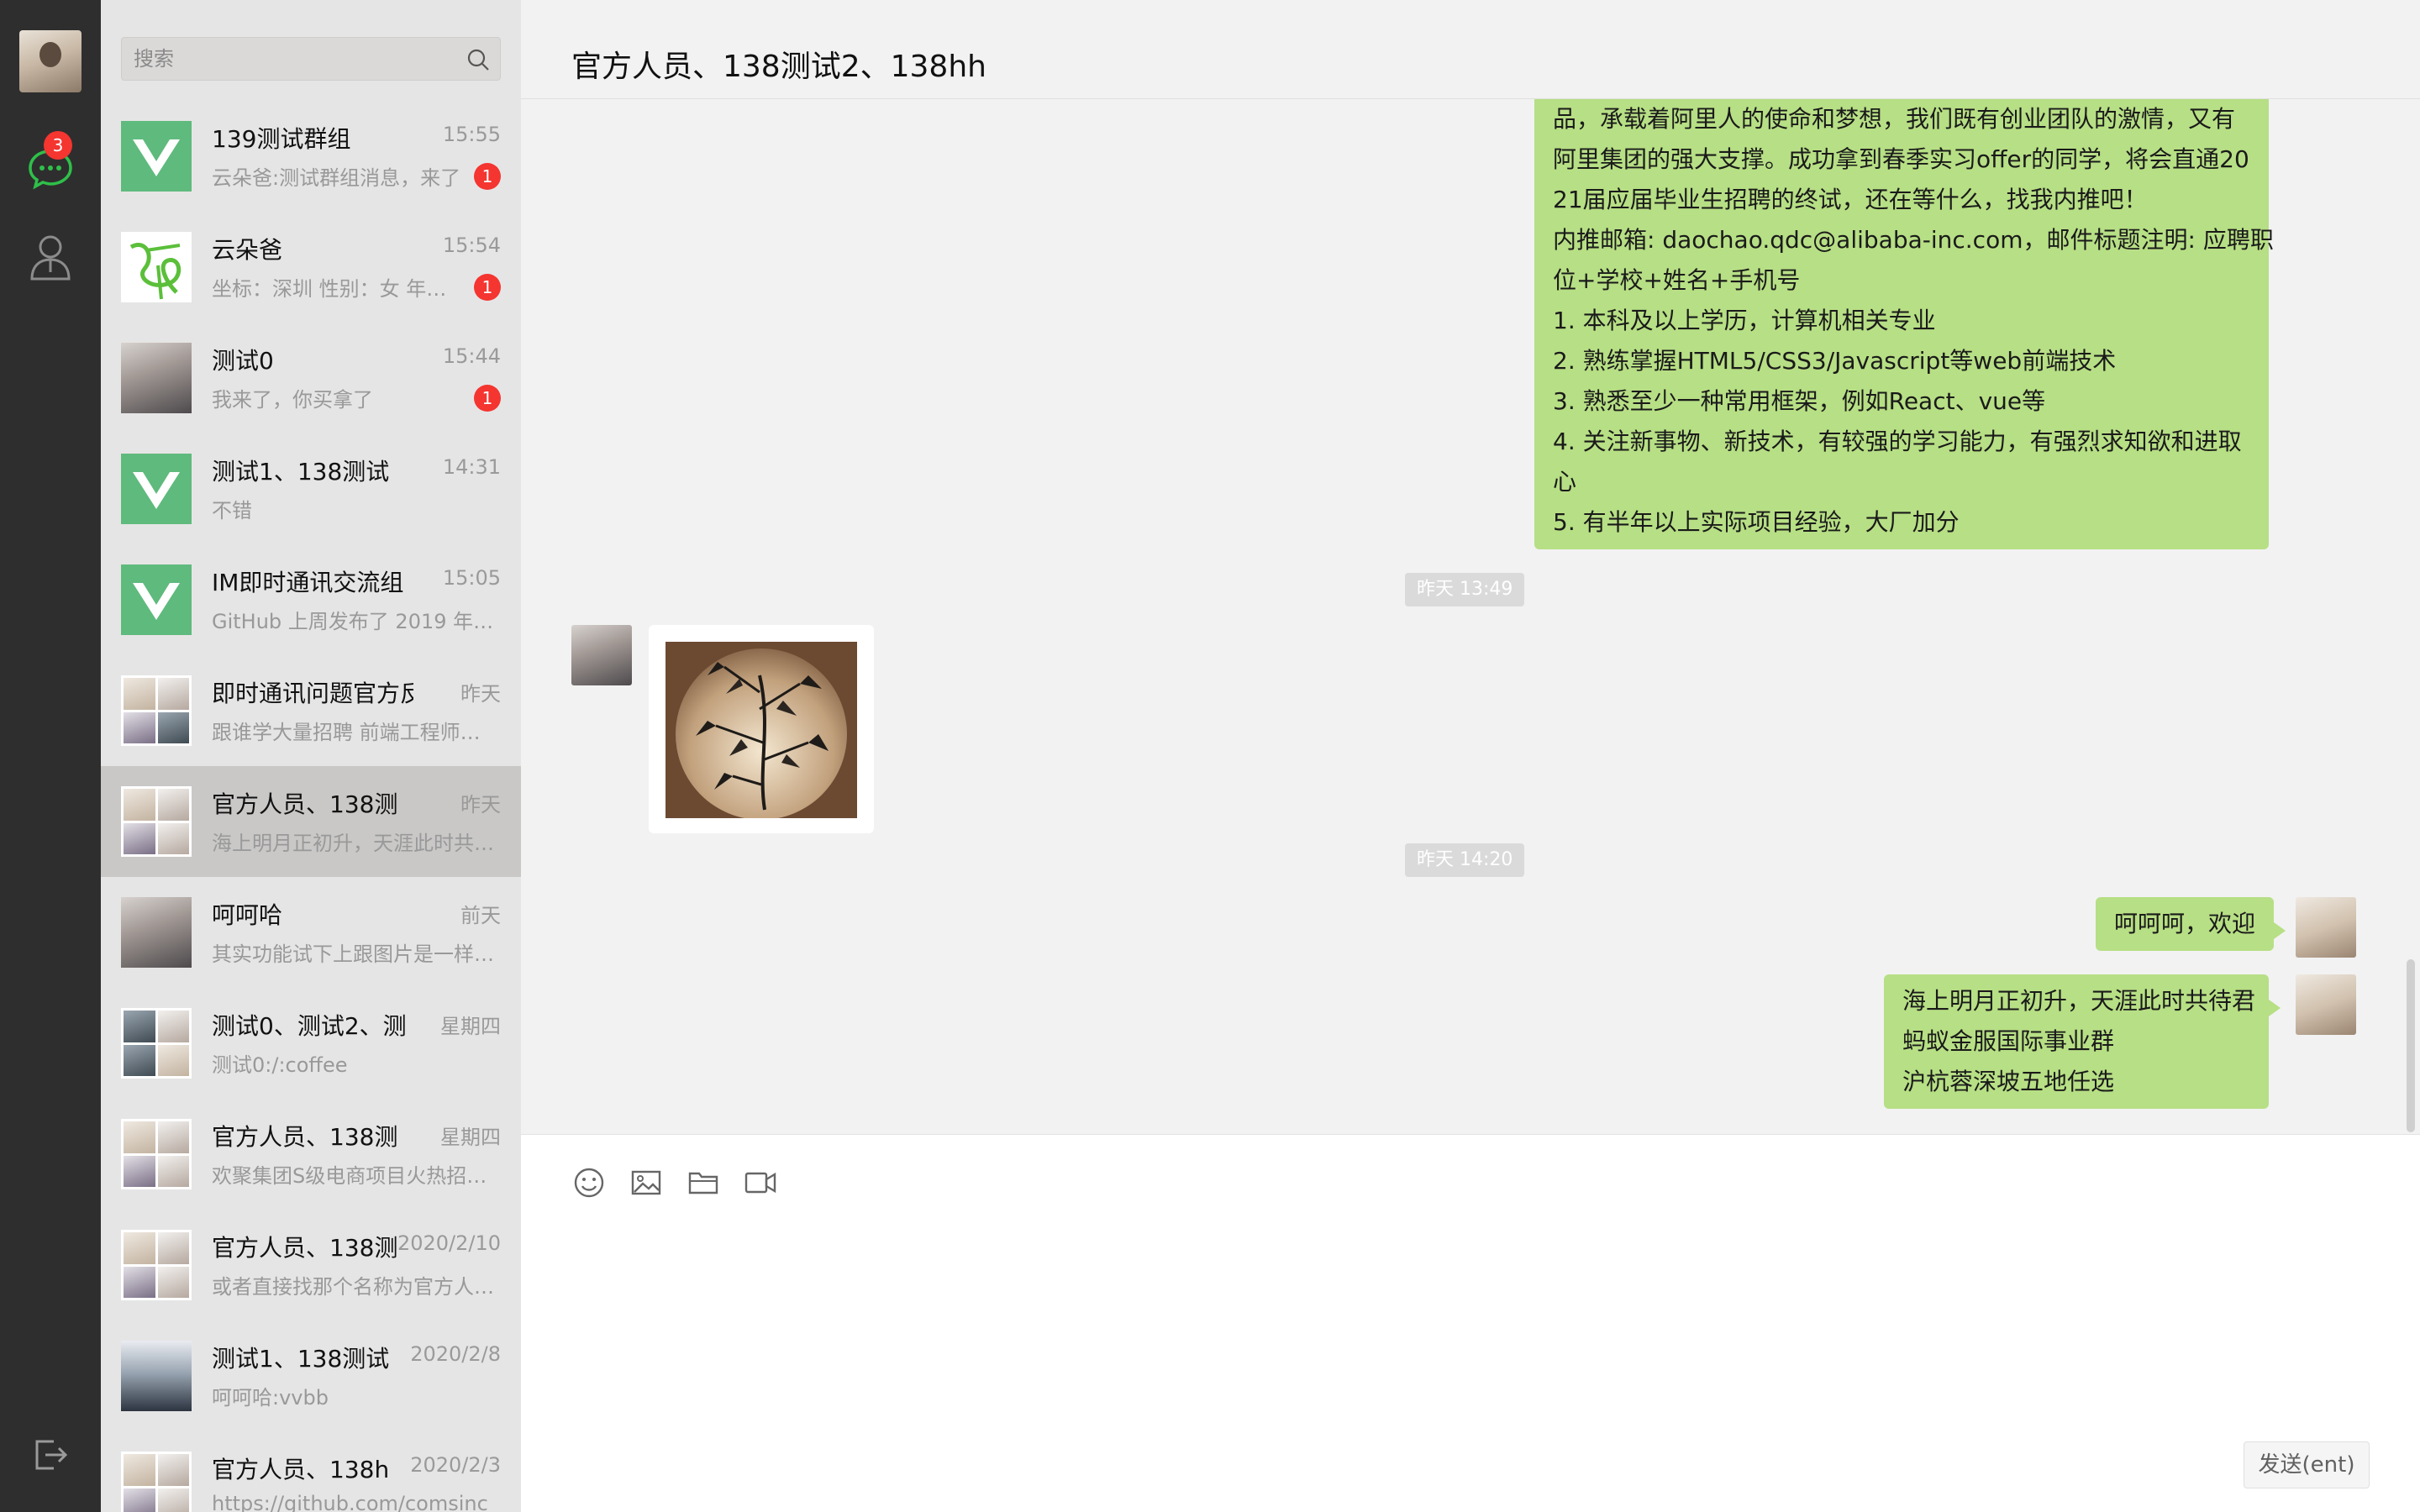 The width and height of the screenshot is (2420, 1512). What do you see at coordinates (601, 655) in the screenshot?
I see `sender-avatar` at bounding box center [601, 655].